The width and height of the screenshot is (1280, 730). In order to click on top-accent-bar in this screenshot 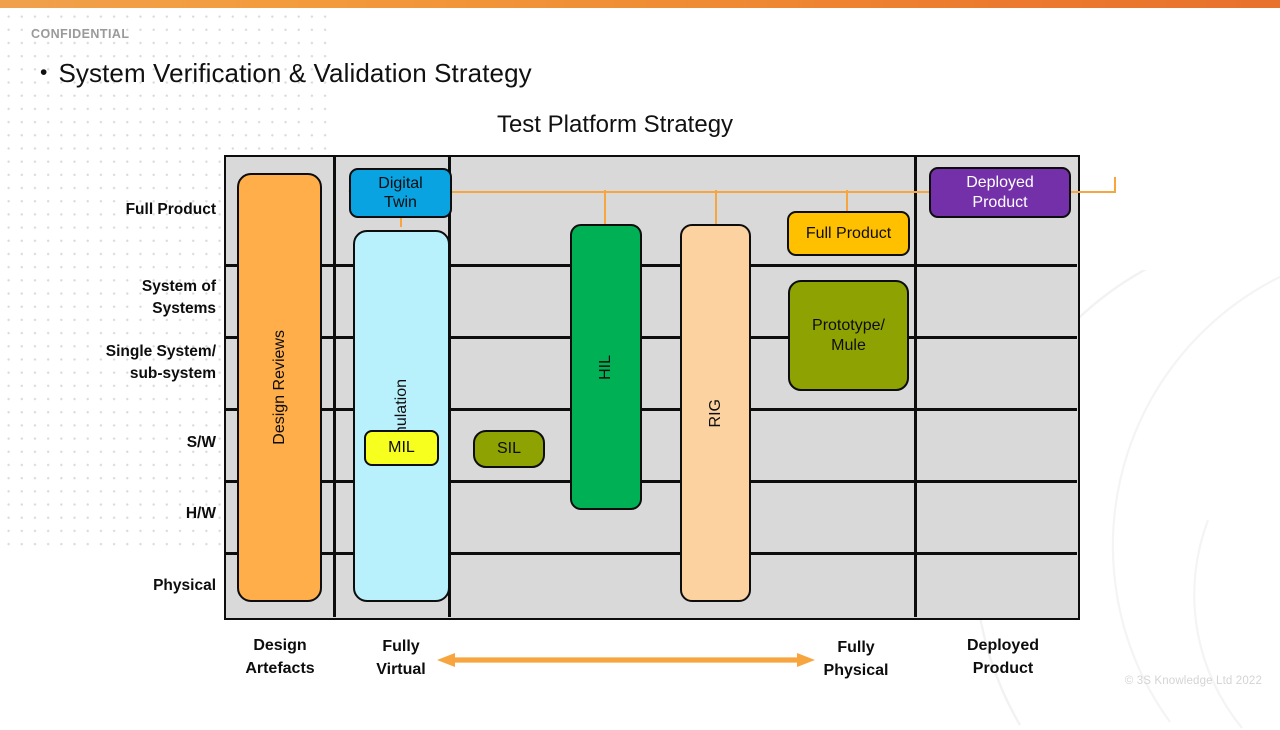, I will do `click(640, 4)`.